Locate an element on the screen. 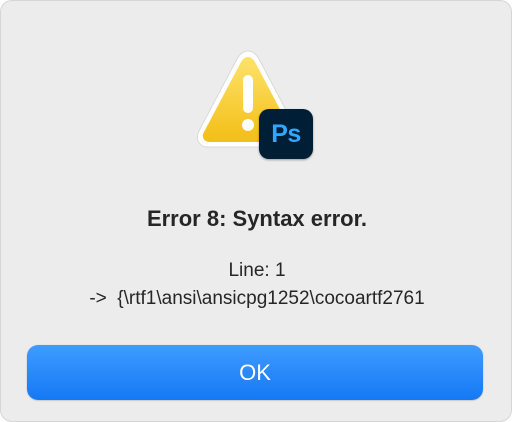  alert-title: Error 8: Syntax error. is located at coordinates (257, 218).